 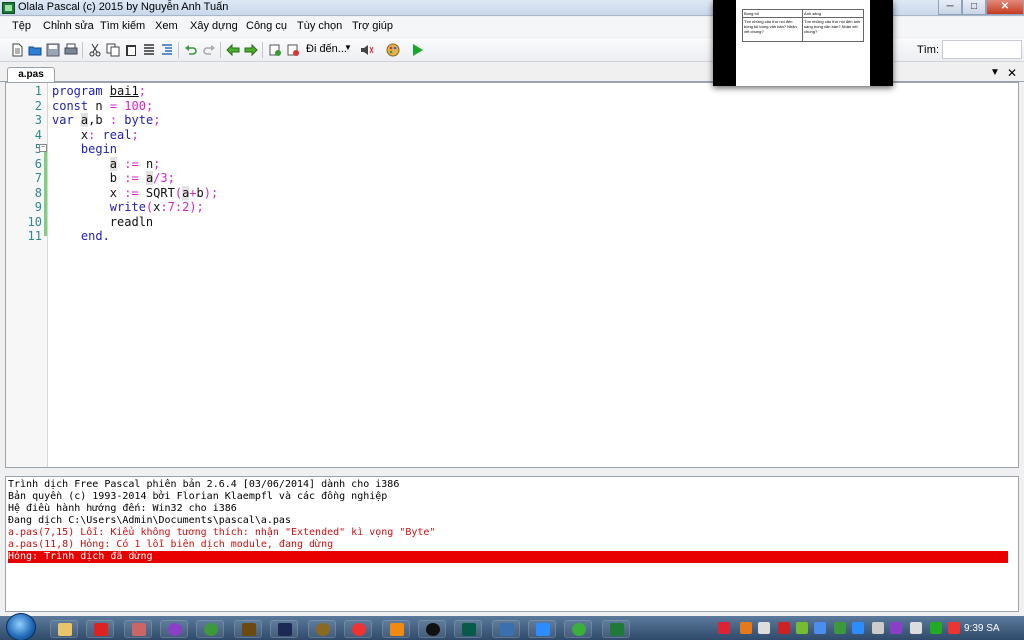 I want to click on chevron-down-icon: ▼, so click(x=348, y=47).